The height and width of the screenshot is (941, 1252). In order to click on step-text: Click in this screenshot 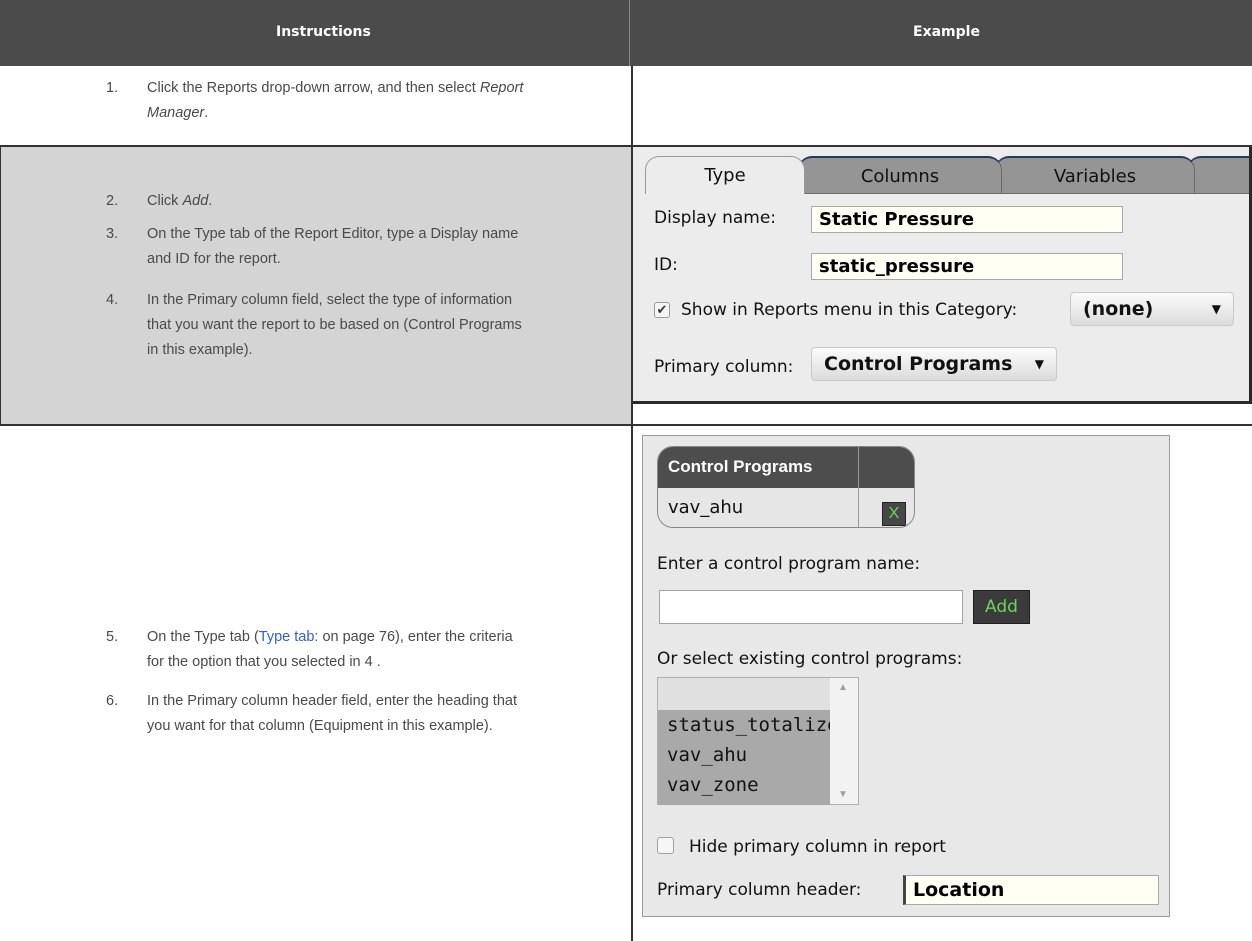, I will do `click(165, 201)`.